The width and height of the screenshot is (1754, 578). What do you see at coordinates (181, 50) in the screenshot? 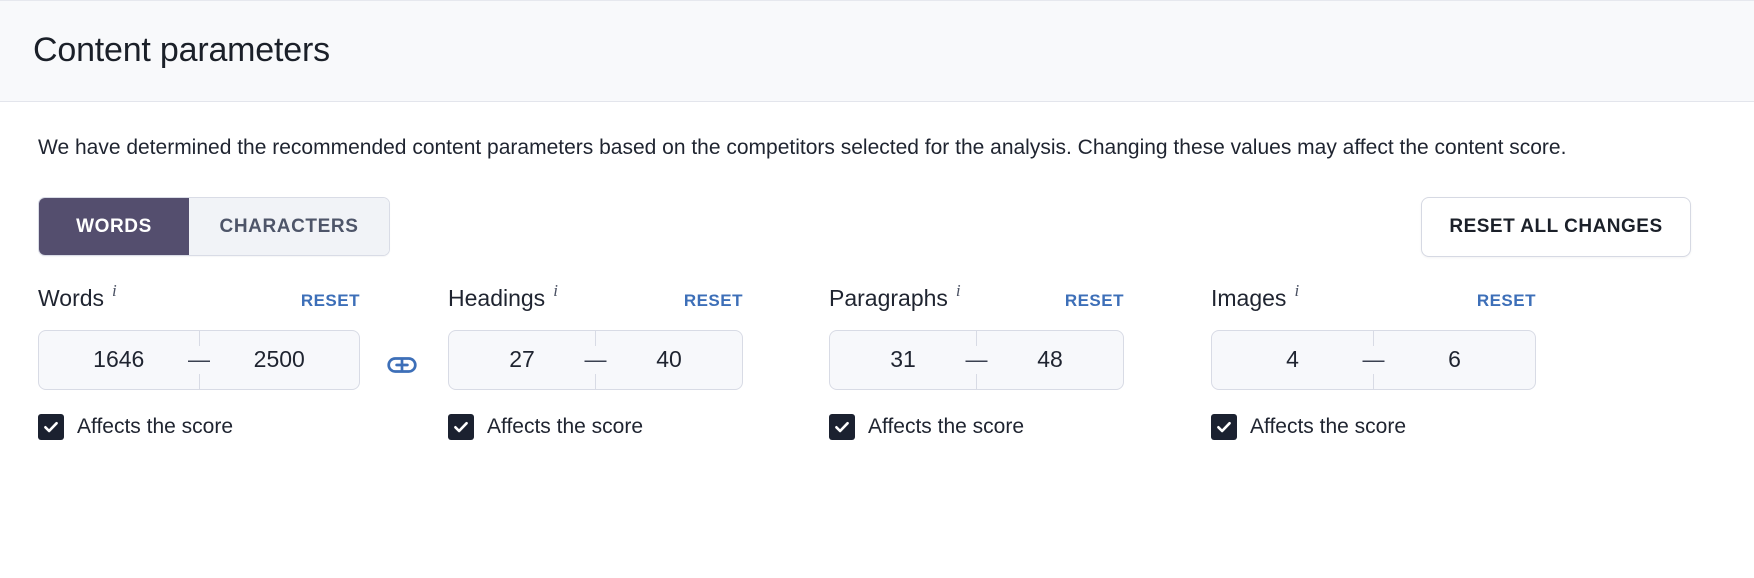
I see `page-title: Content parameters` at bounding box center [181, 50].